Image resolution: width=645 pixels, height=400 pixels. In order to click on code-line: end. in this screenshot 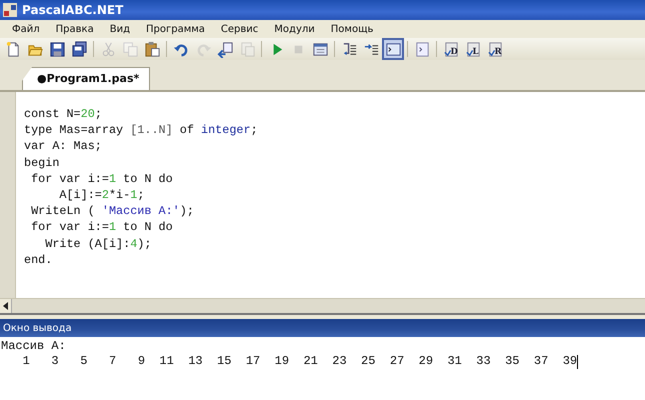, I will do `click(39, 260)`.